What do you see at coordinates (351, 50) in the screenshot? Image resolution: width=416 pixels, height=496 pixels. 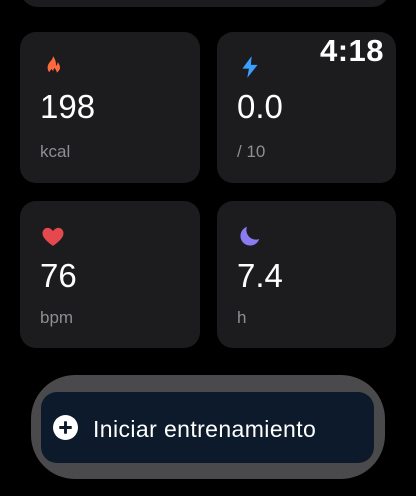 I see `status-time: 4:18` at bounding box center [351, 50].